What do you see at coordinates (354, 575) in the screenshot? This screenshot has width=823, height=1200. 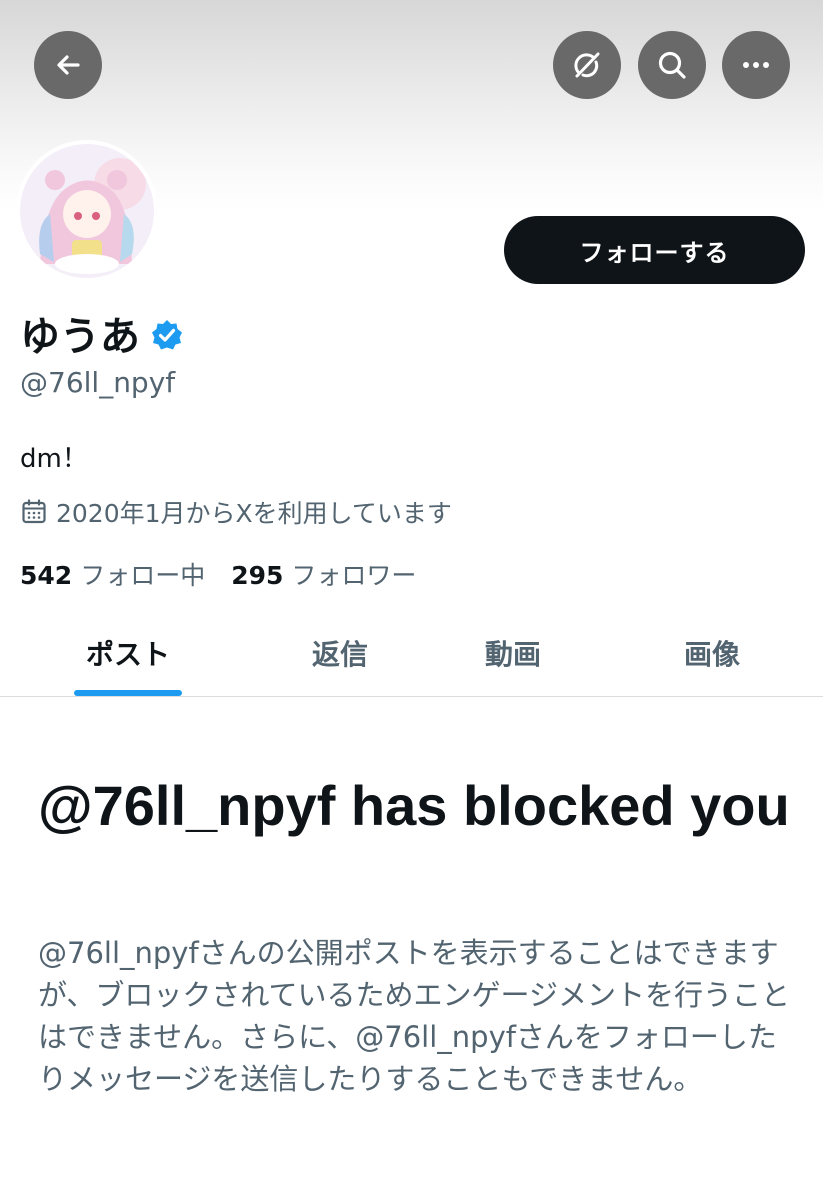 I see `followers-label: フォロワー` at bounding box center [354, 575].